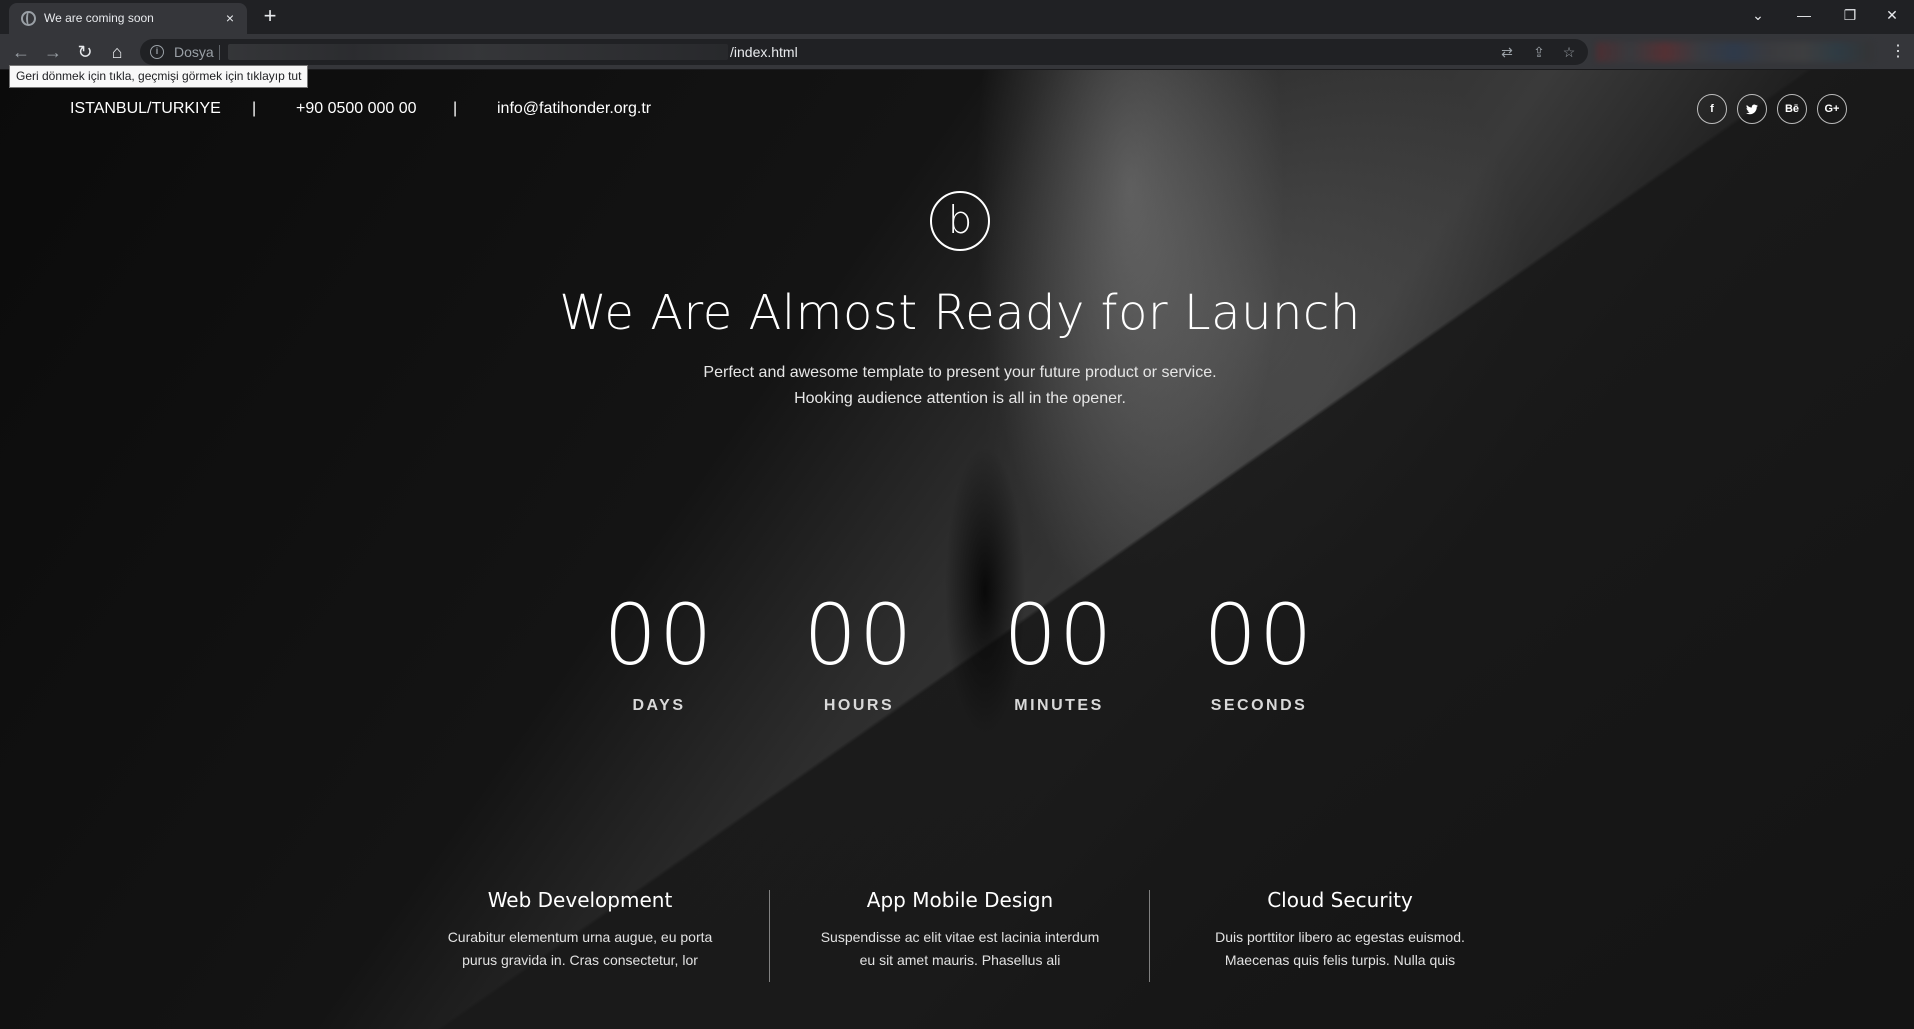  I want to click on feature-title: App Mobile Design, so click(960, 900).